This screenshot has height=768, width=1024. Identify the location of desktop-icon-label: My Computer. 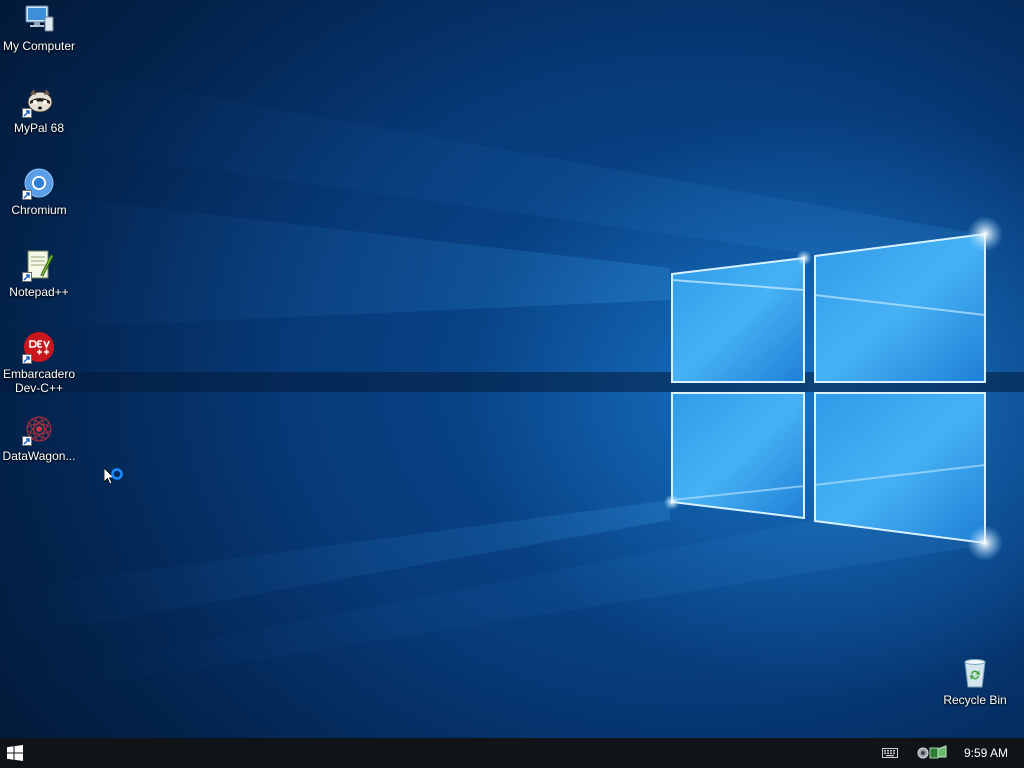
(39, 46).